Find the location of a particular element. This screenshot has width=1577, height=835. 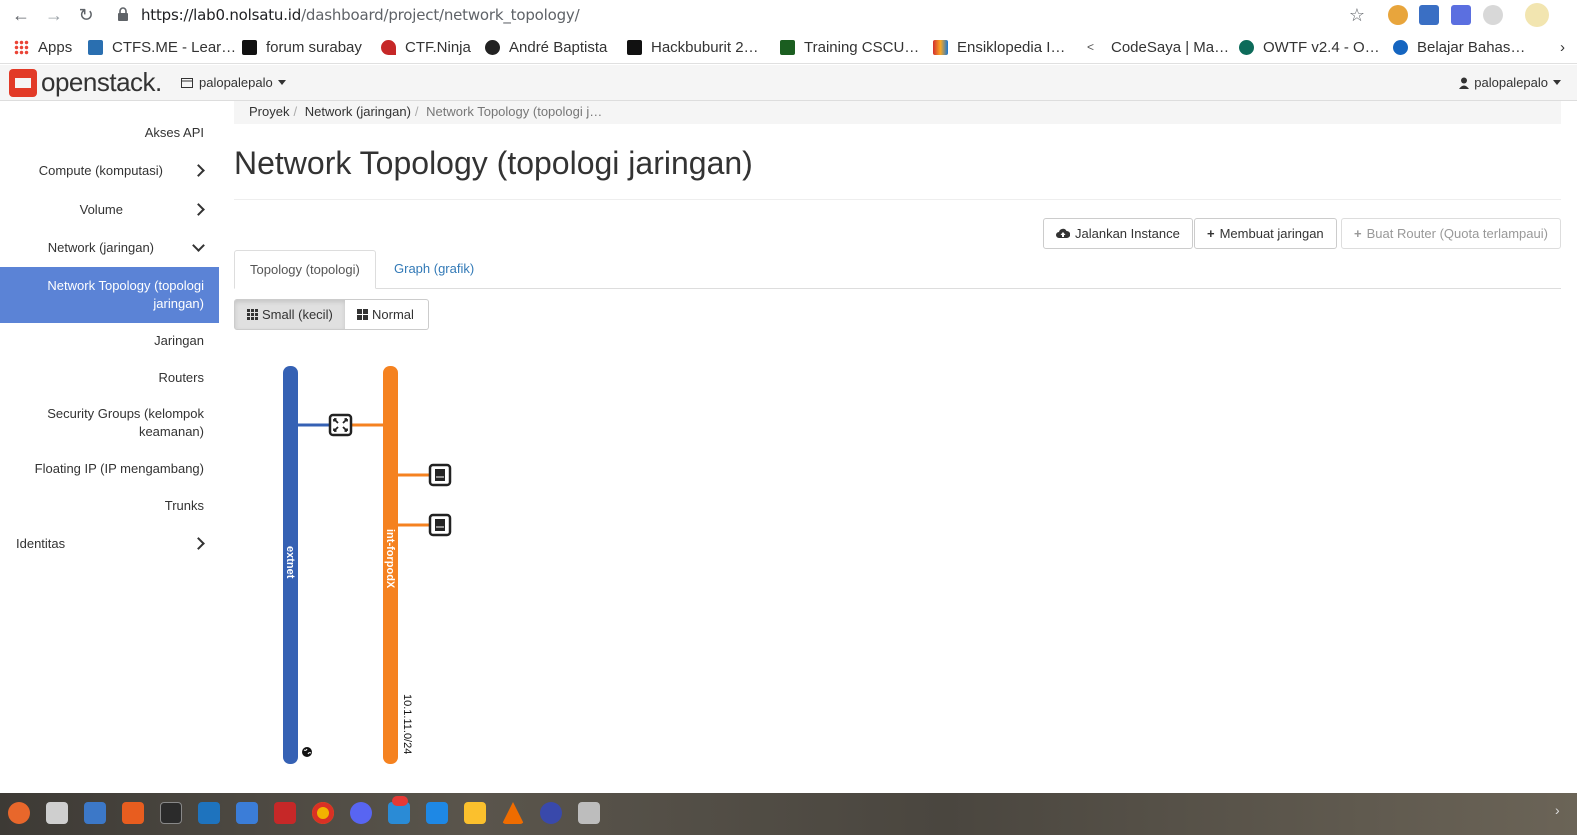

launch-instance-label: Jalankan Instance is located at coordinates (1127, 233).